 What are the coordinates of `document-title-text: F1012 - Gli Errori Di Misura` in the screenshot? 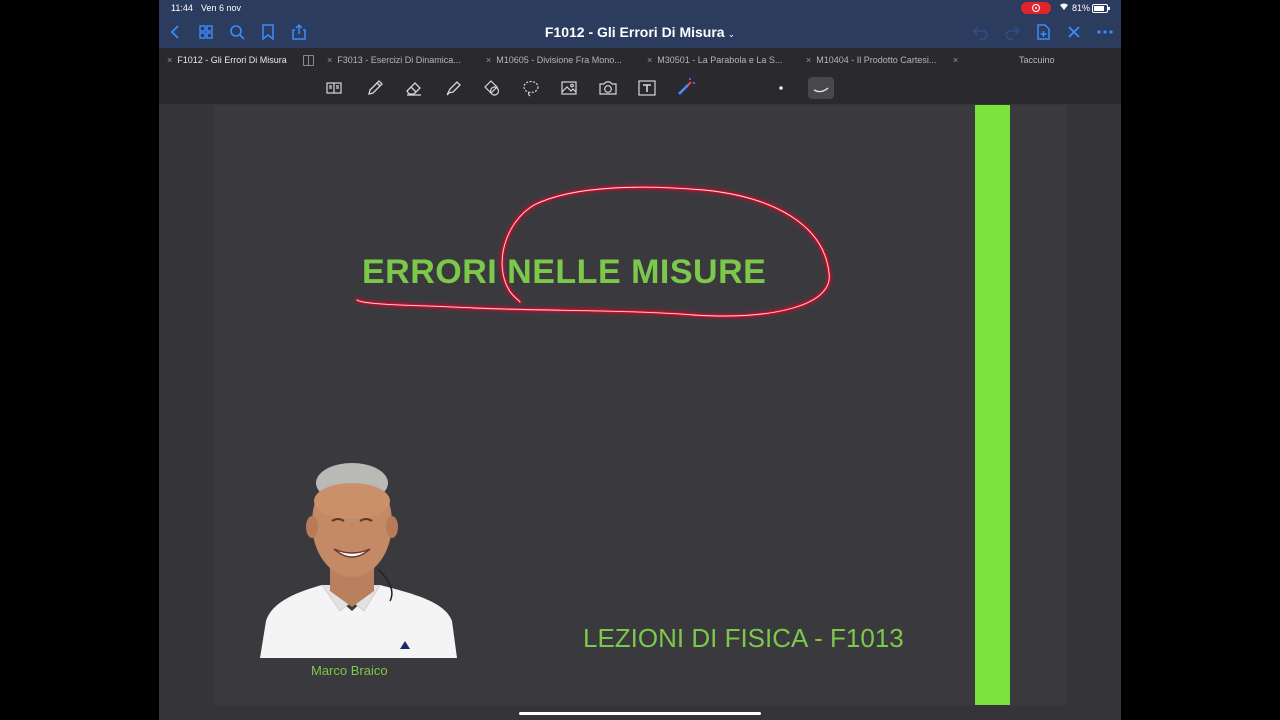 It's located at (634, 32).